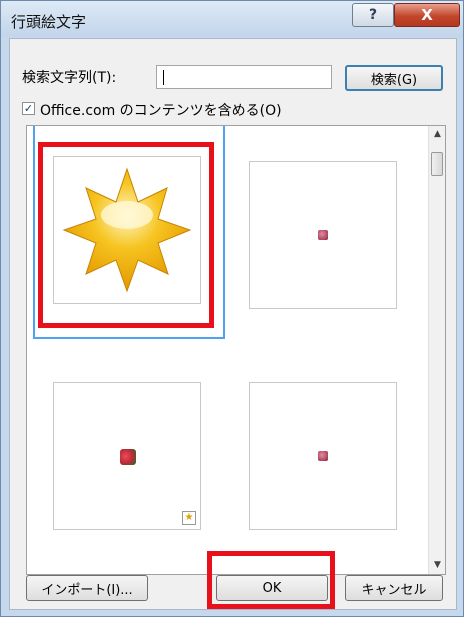  What do you see at coordinates (49, 22) in the screenshot?
I see `dialog-title: 行頭絵文字` at bounding box center [49, 22].